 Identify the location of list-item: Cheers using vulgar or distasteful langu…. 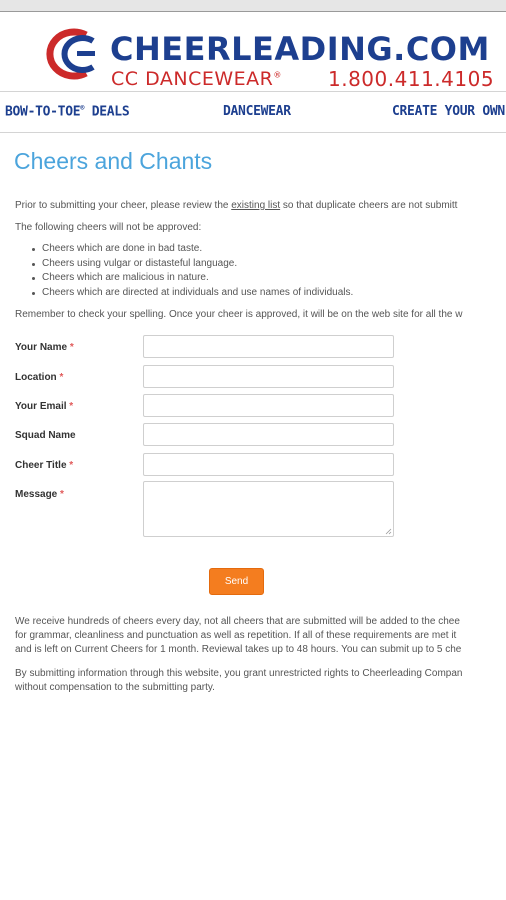
(192, 265).